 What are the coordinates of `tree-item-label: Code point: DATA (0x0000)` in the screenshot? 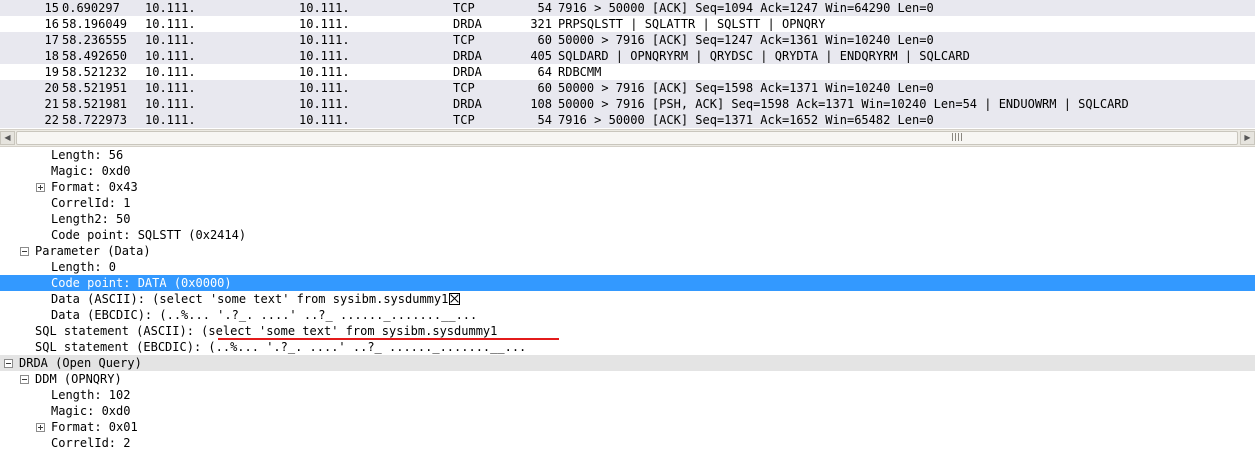 It's located at (141, 283).